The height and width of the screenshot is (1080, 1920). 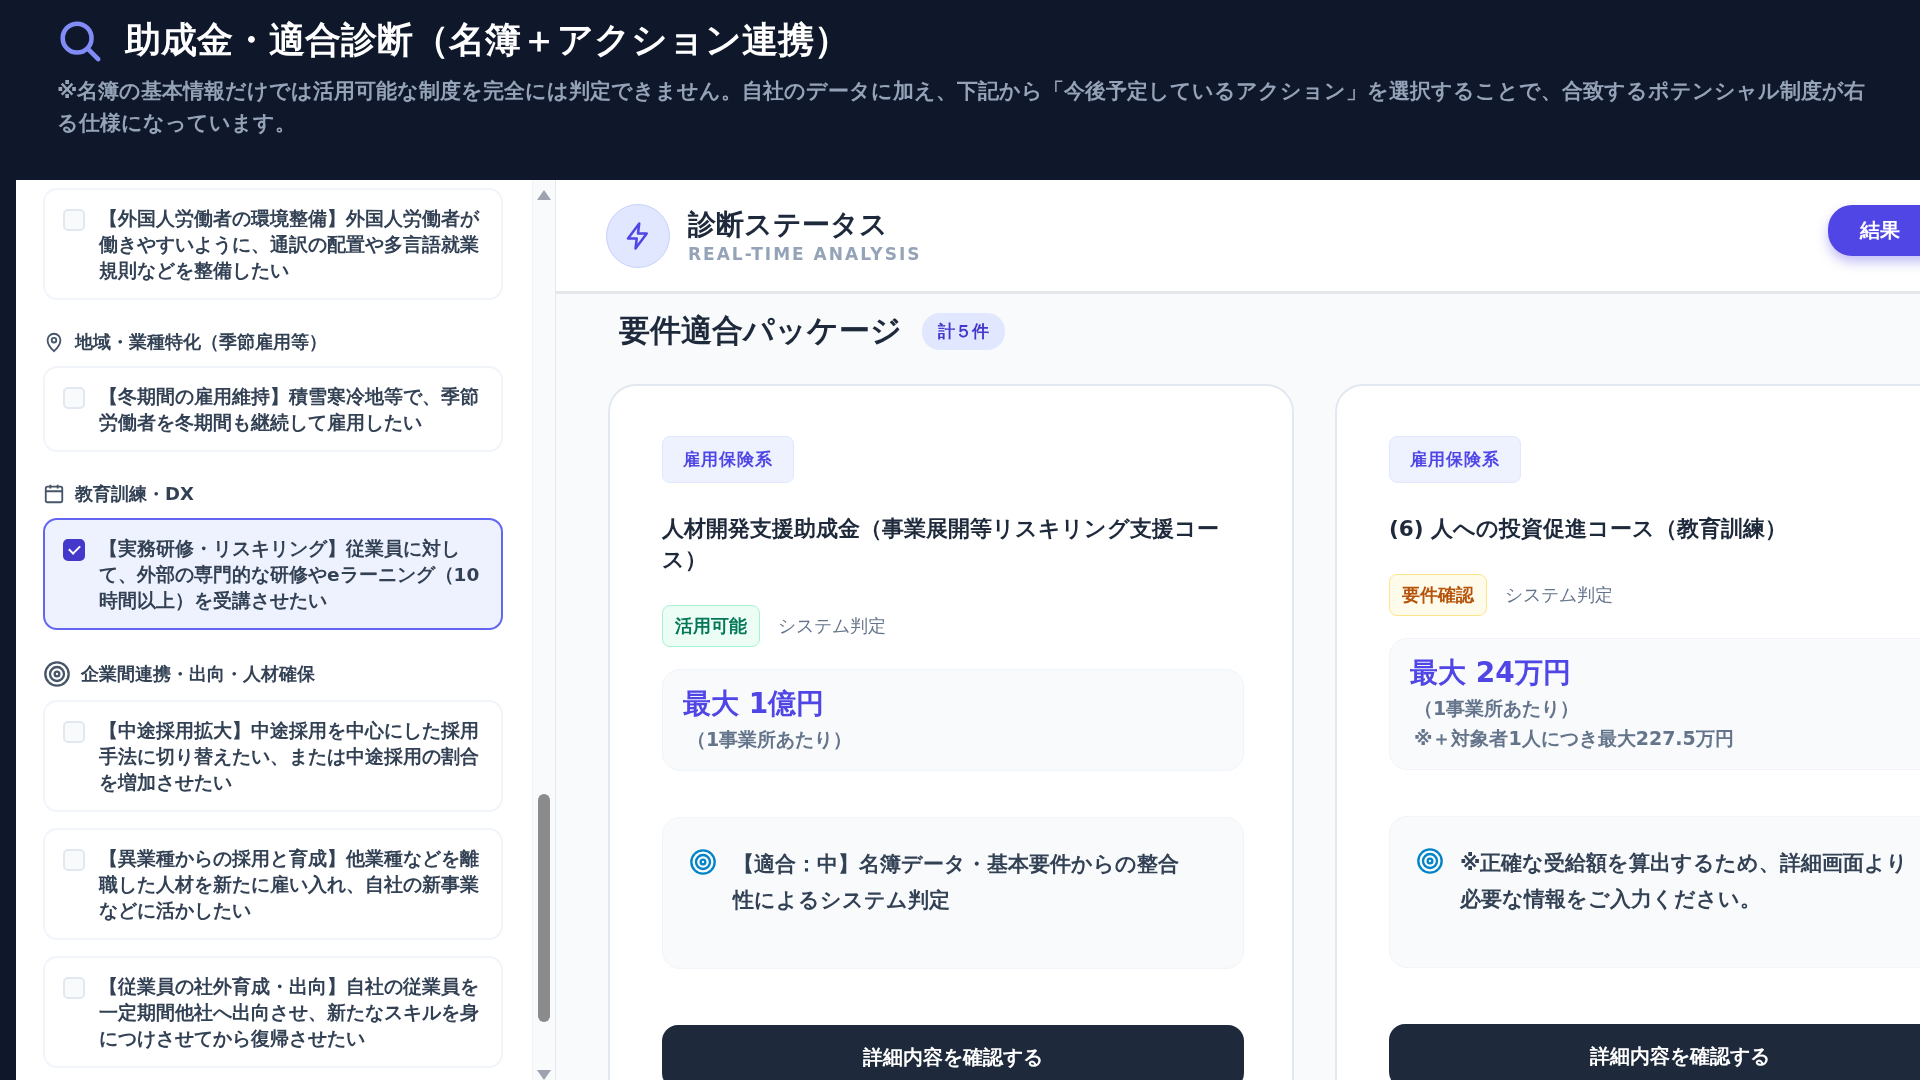 I want to click on action-option: 【従業員の社外育成・出向】自社の従業員を一定期間他社へ出向させ、新たなスキルを身につけさせてから復帰させたい, so click(x=273, y=1012).